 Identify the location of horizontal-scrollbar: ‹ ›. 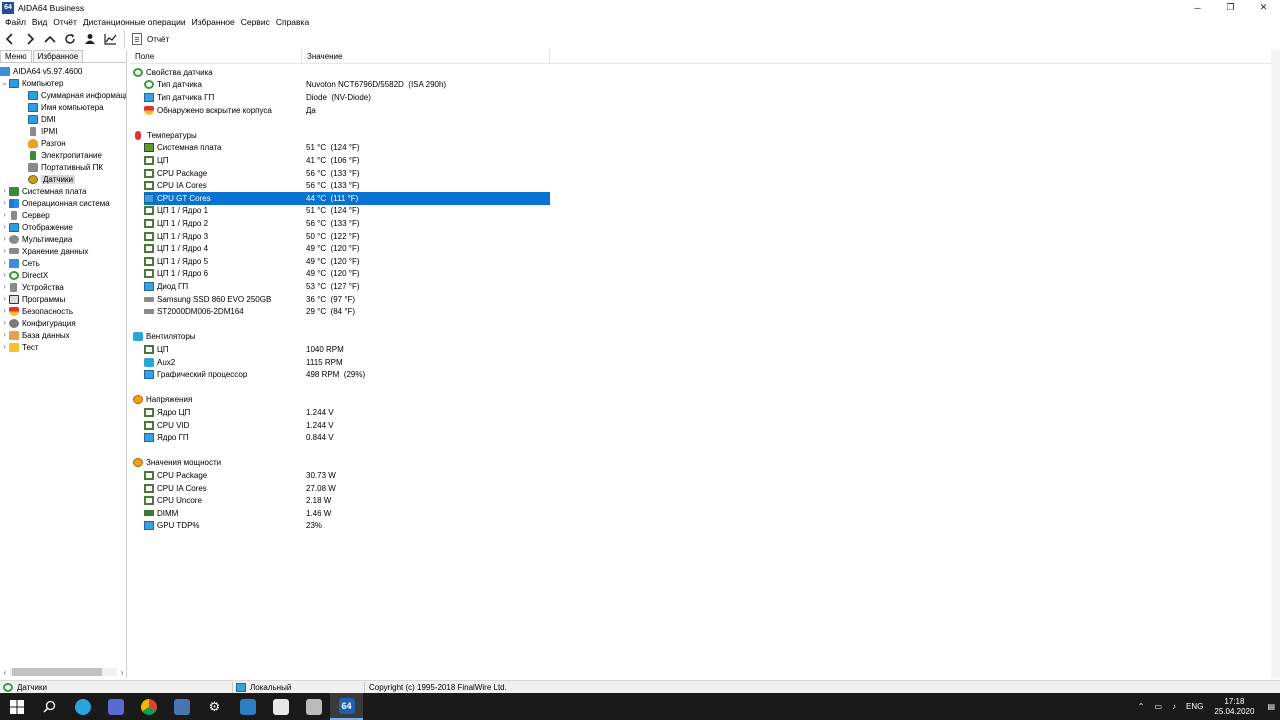
(63, 672).